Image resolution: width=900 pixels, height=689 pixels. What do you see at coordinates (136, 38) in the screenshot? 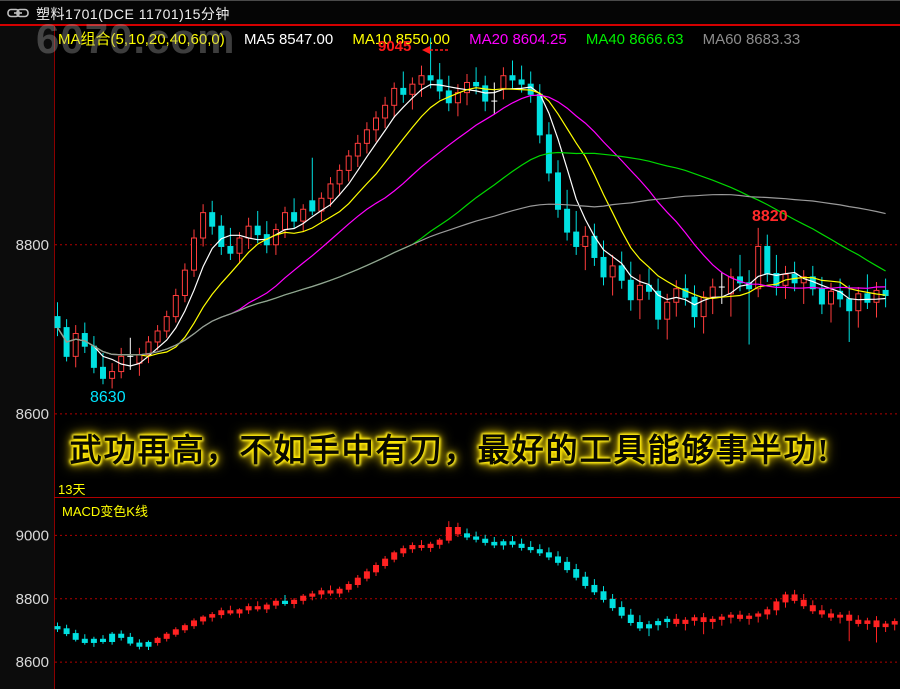
I see `site-watermark: 6070.com` at bounding box center [136, 38].